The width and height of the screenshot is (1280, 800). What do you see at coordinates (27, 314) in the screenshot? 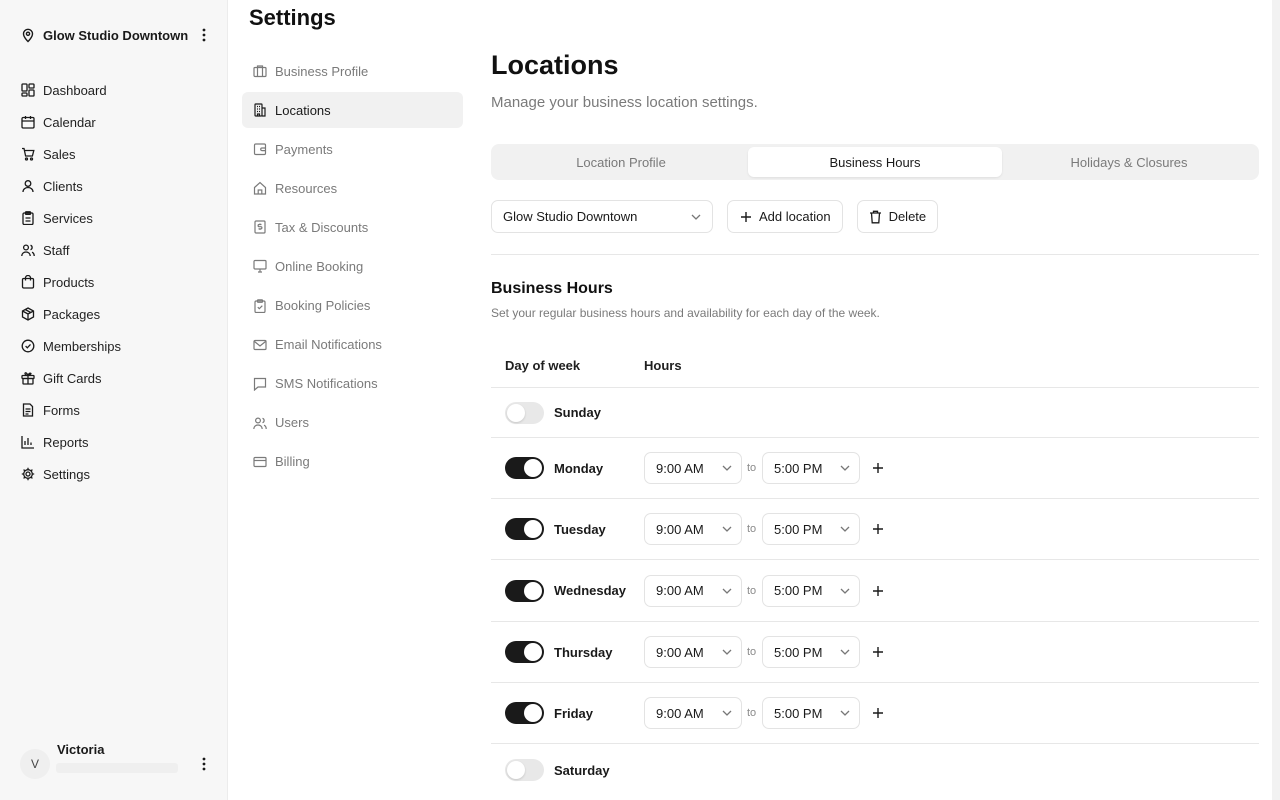
I see `package-icon` at bounding box center [27, 314].